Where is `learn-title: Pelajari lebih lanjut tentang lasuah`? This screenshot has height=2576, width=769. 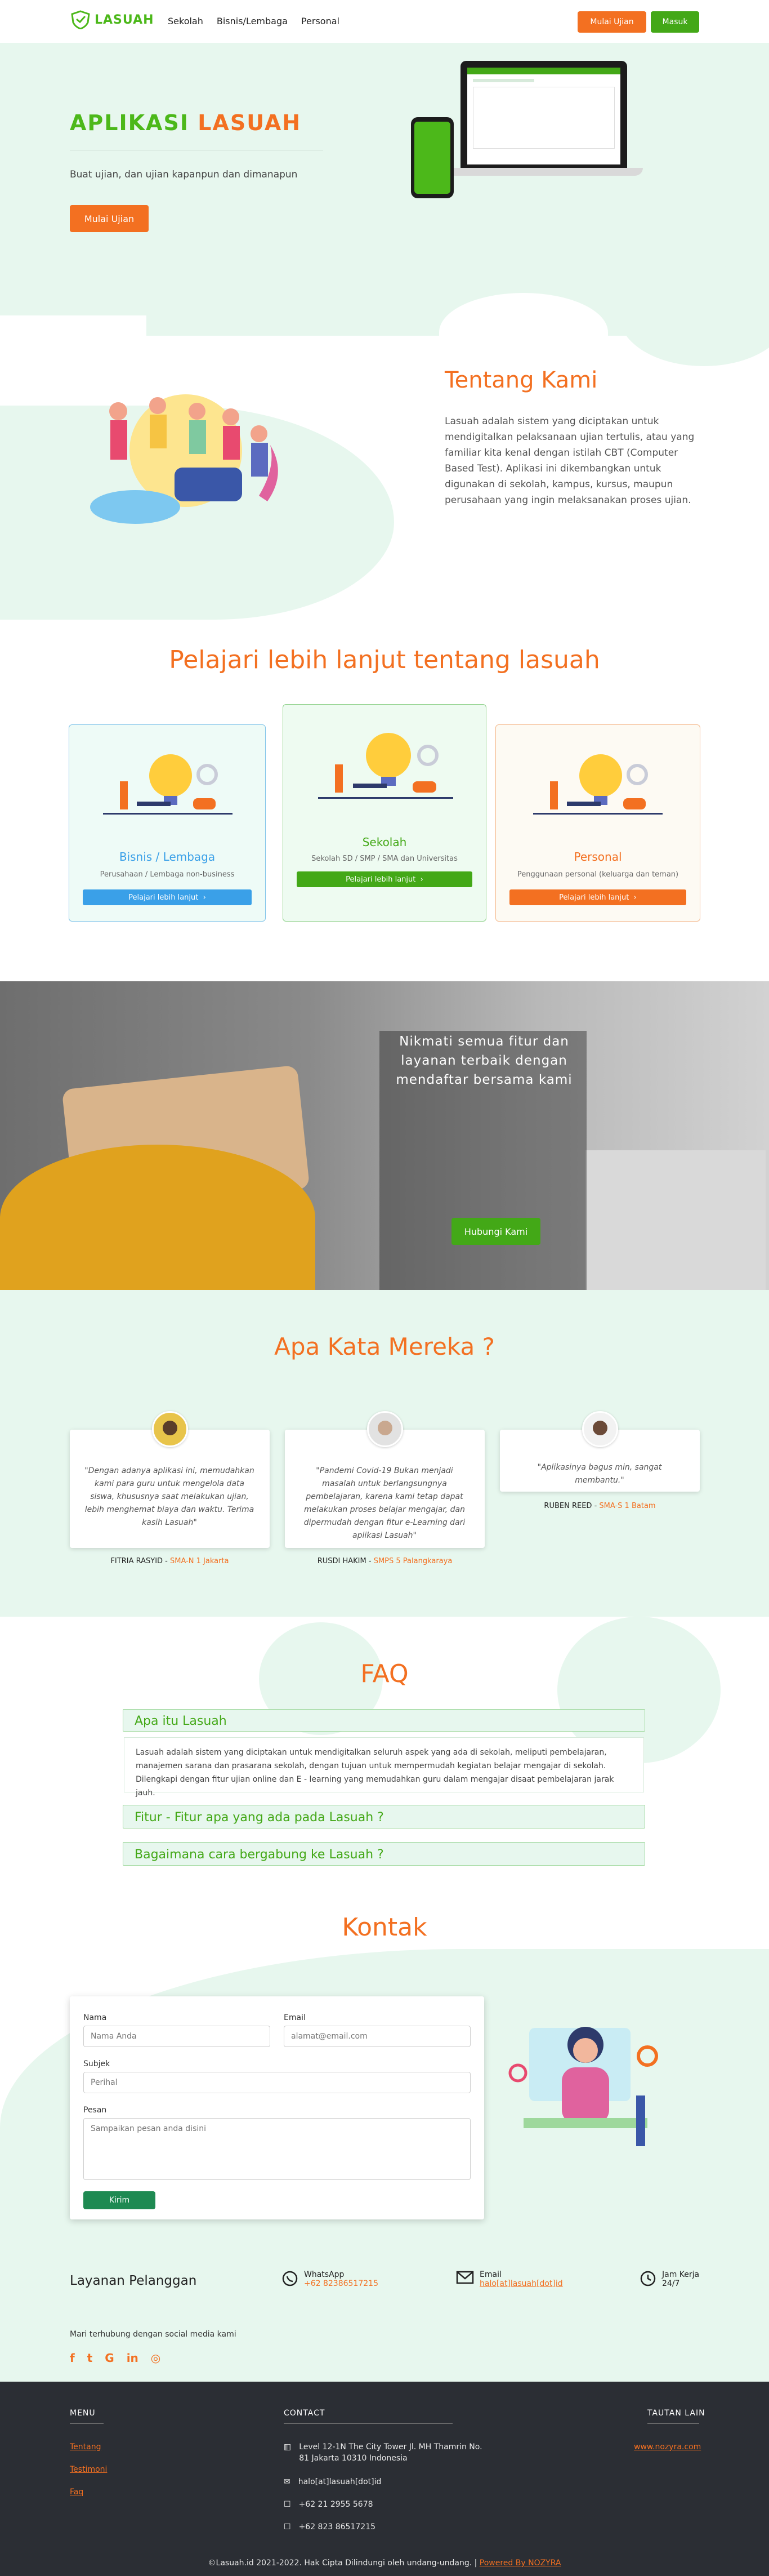
learn-title: Pelajari lebih lanjut tentang lasuah is located at coordinates (384, 660).